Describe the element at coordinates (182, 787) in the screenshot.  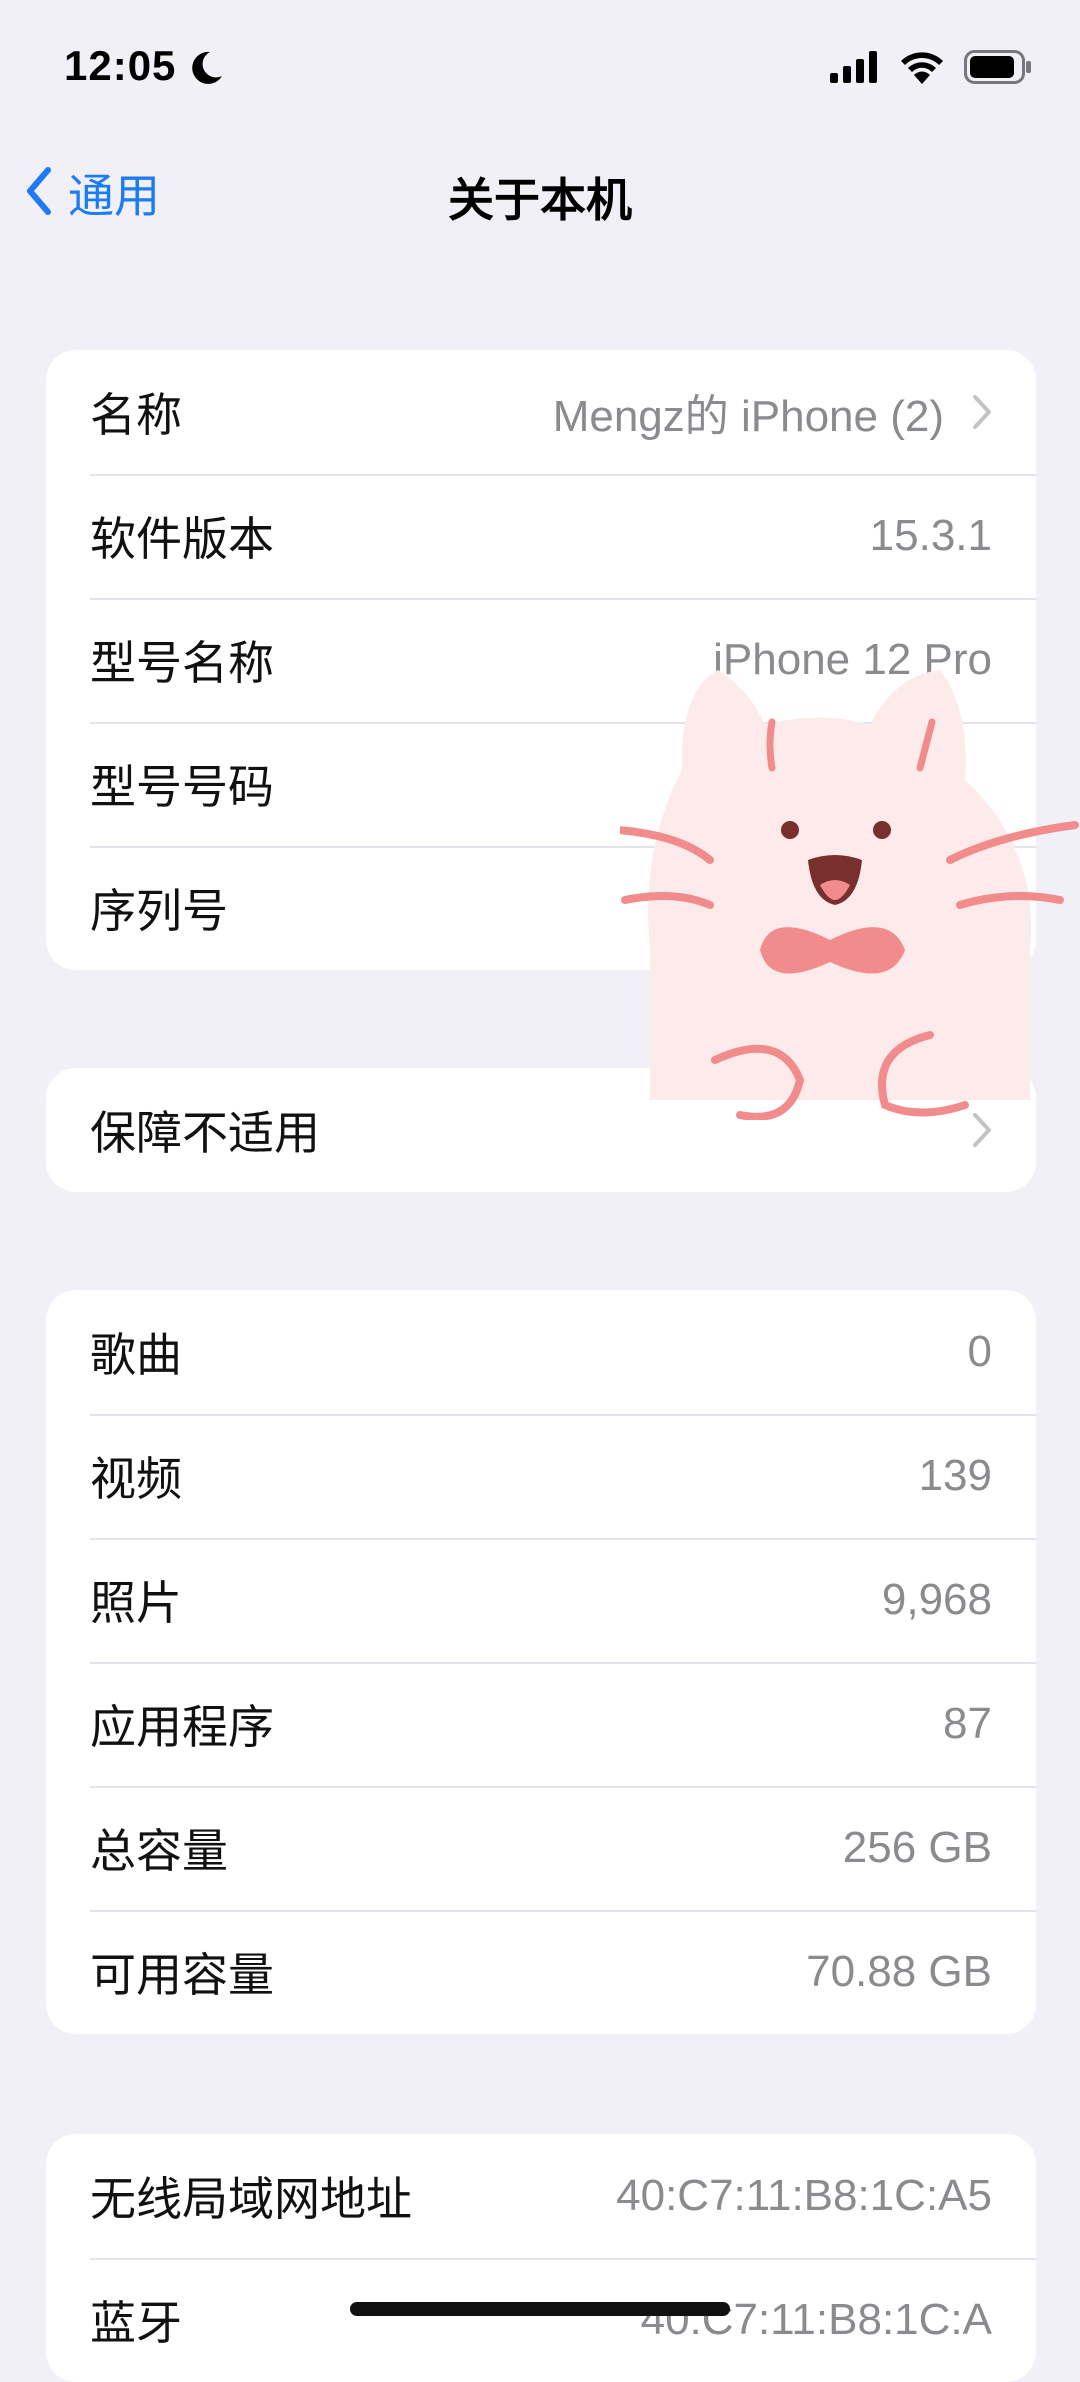
I see `row-label: 型号号码` at that location.